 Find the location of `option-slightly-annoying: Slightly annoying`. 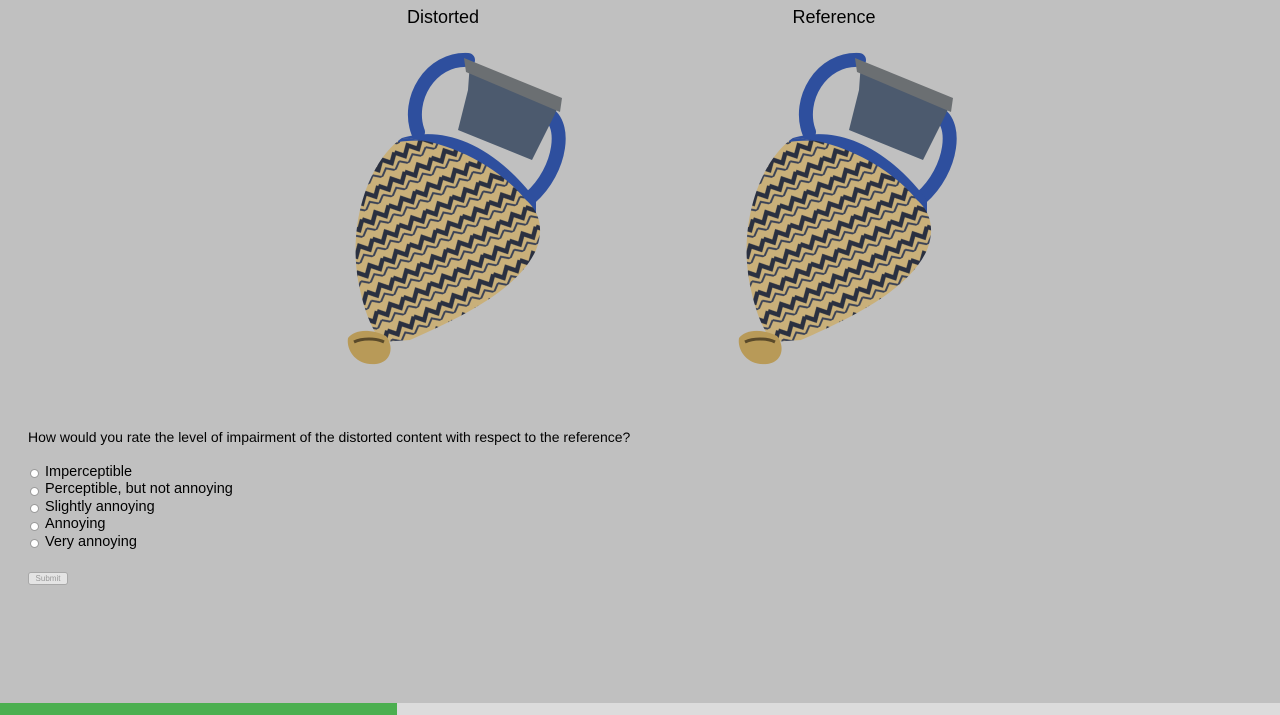

option-slightly-annoying: Slightly annoying is located at coordinates (130, 507).